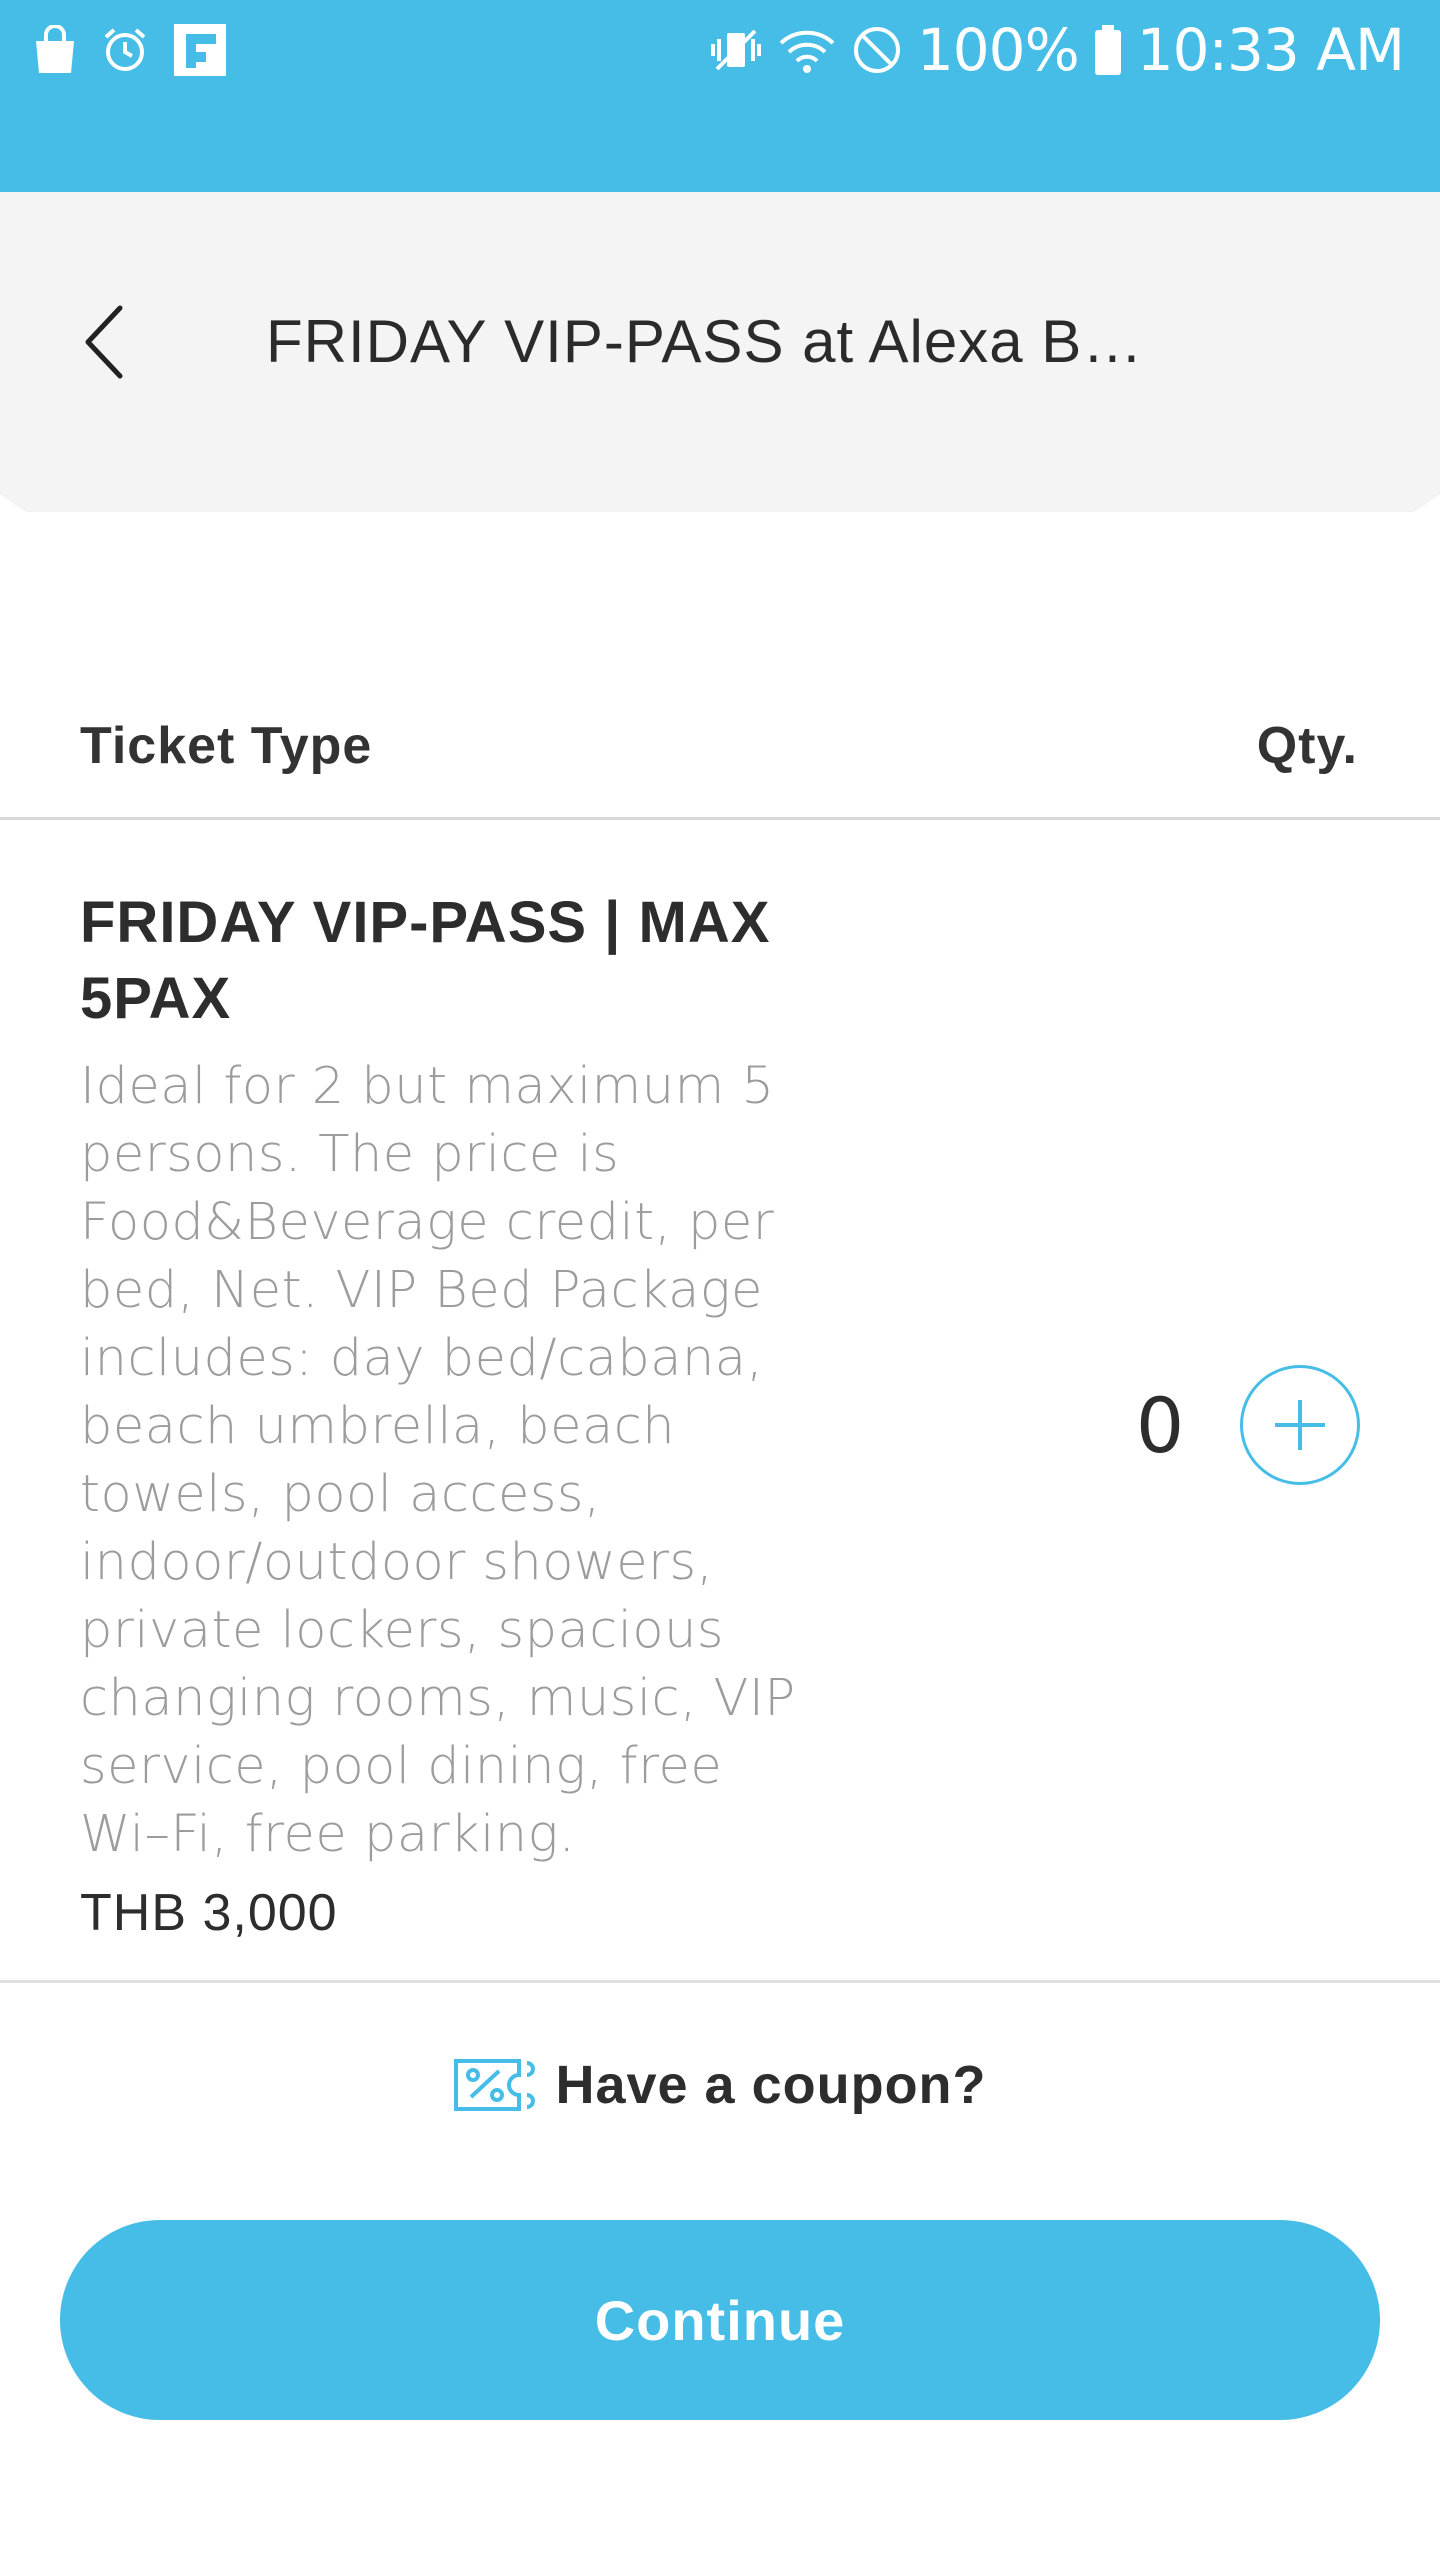 The image size is (1440, 2560). I want to click on status-bar-right: 100% 10:33 AM, so click(1057, 50).